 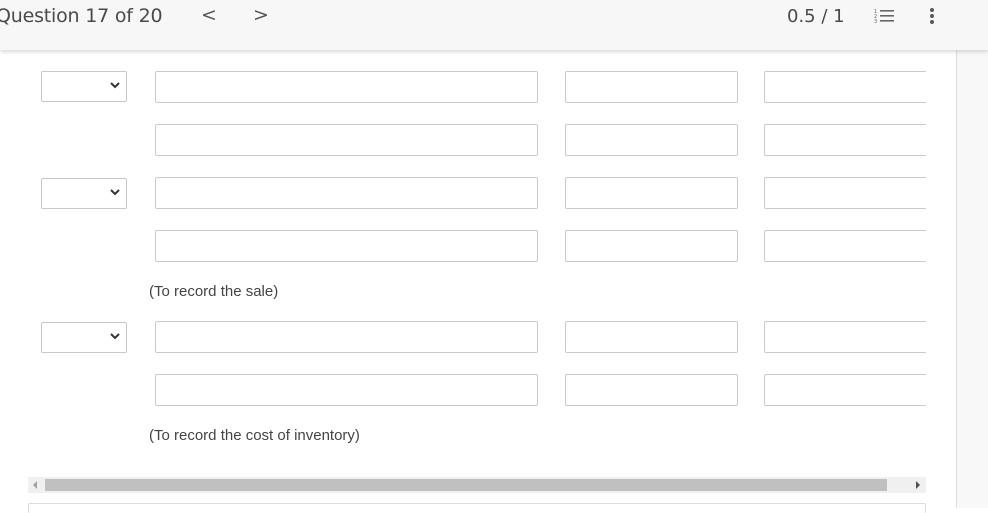 I want to click on entry-note: (To record the cost of inventory), so click(x=254, y=435).